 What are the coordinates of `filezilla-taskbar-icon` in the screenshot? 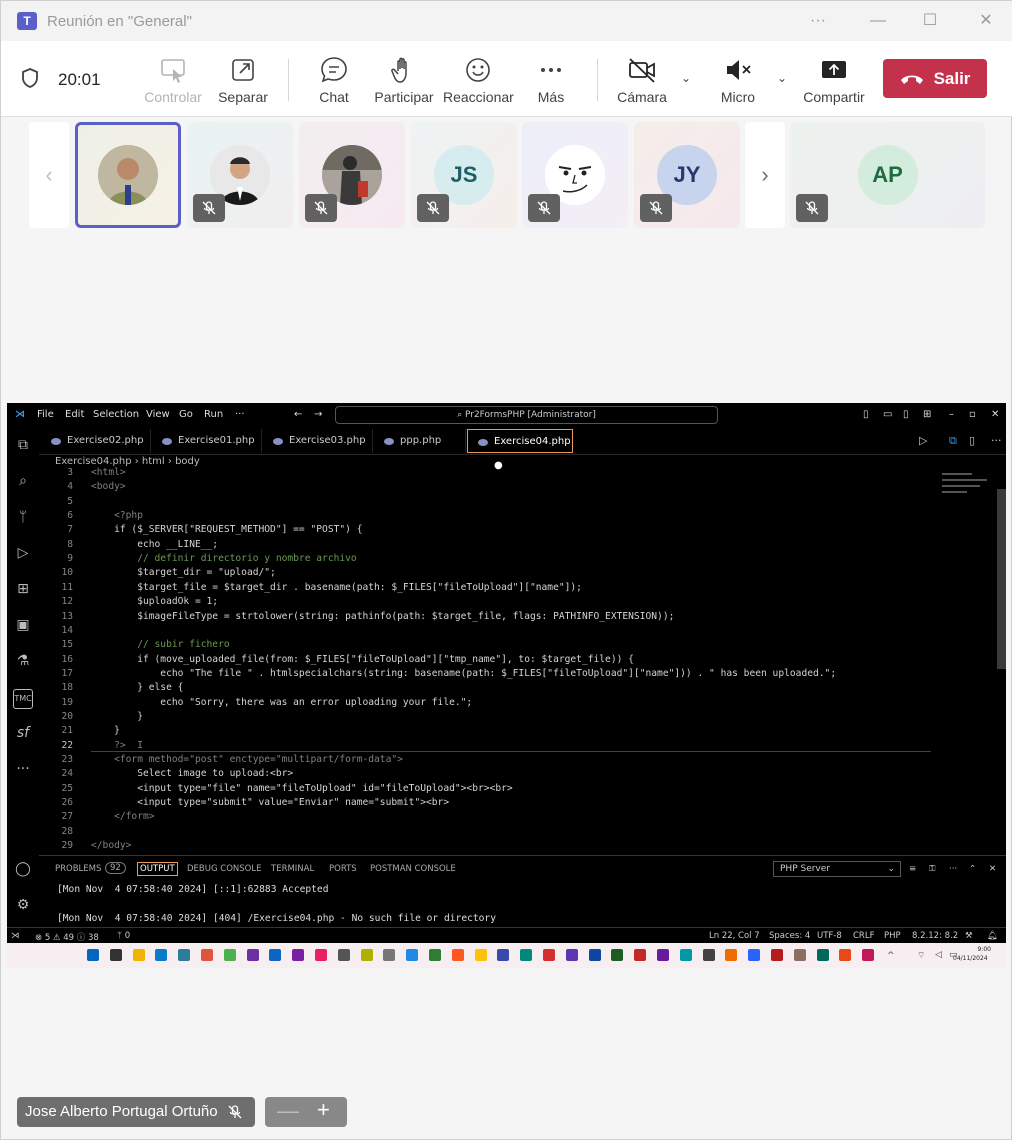 It's located at (777, 955).